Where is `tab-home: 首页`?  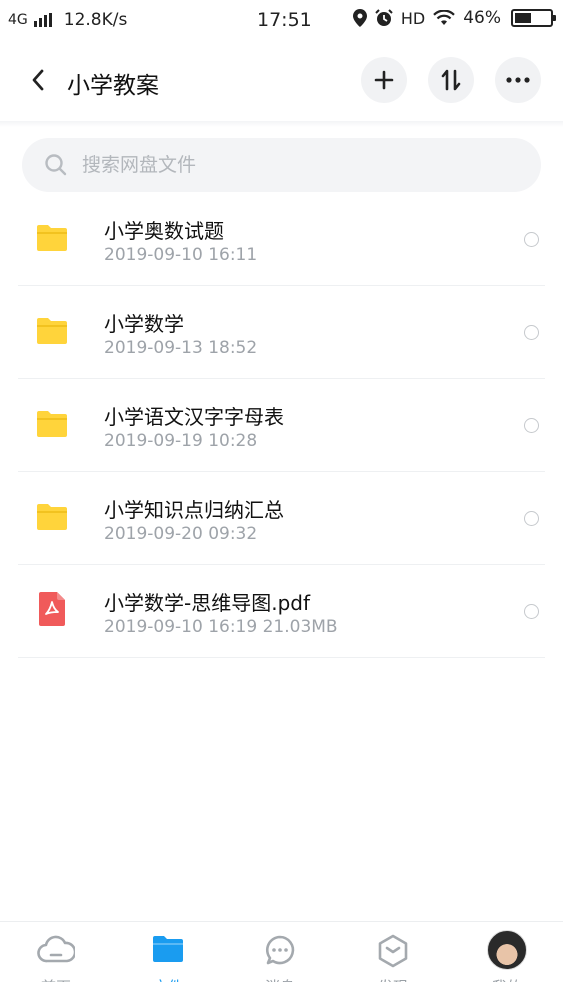
tab-home: 首页 is located at coordinates (56, 952).